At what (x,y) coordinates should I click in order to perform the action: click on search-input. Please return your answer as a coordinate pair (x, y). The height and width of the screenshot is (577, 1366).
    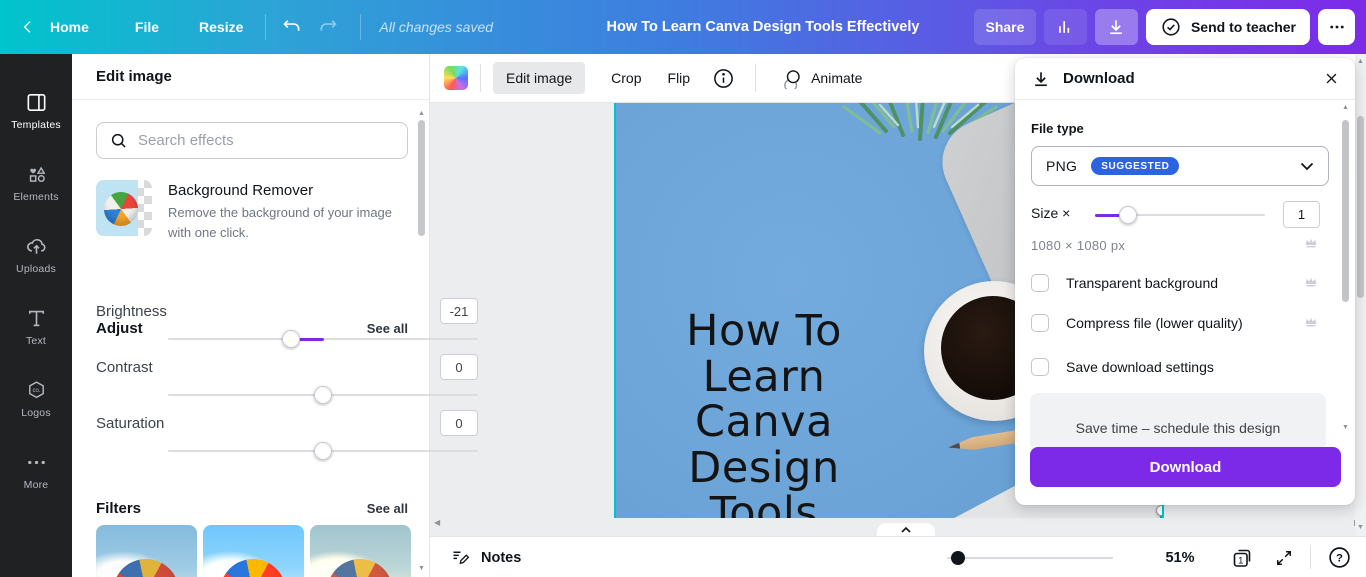
    Looking at the image, I should click on (266, 140).